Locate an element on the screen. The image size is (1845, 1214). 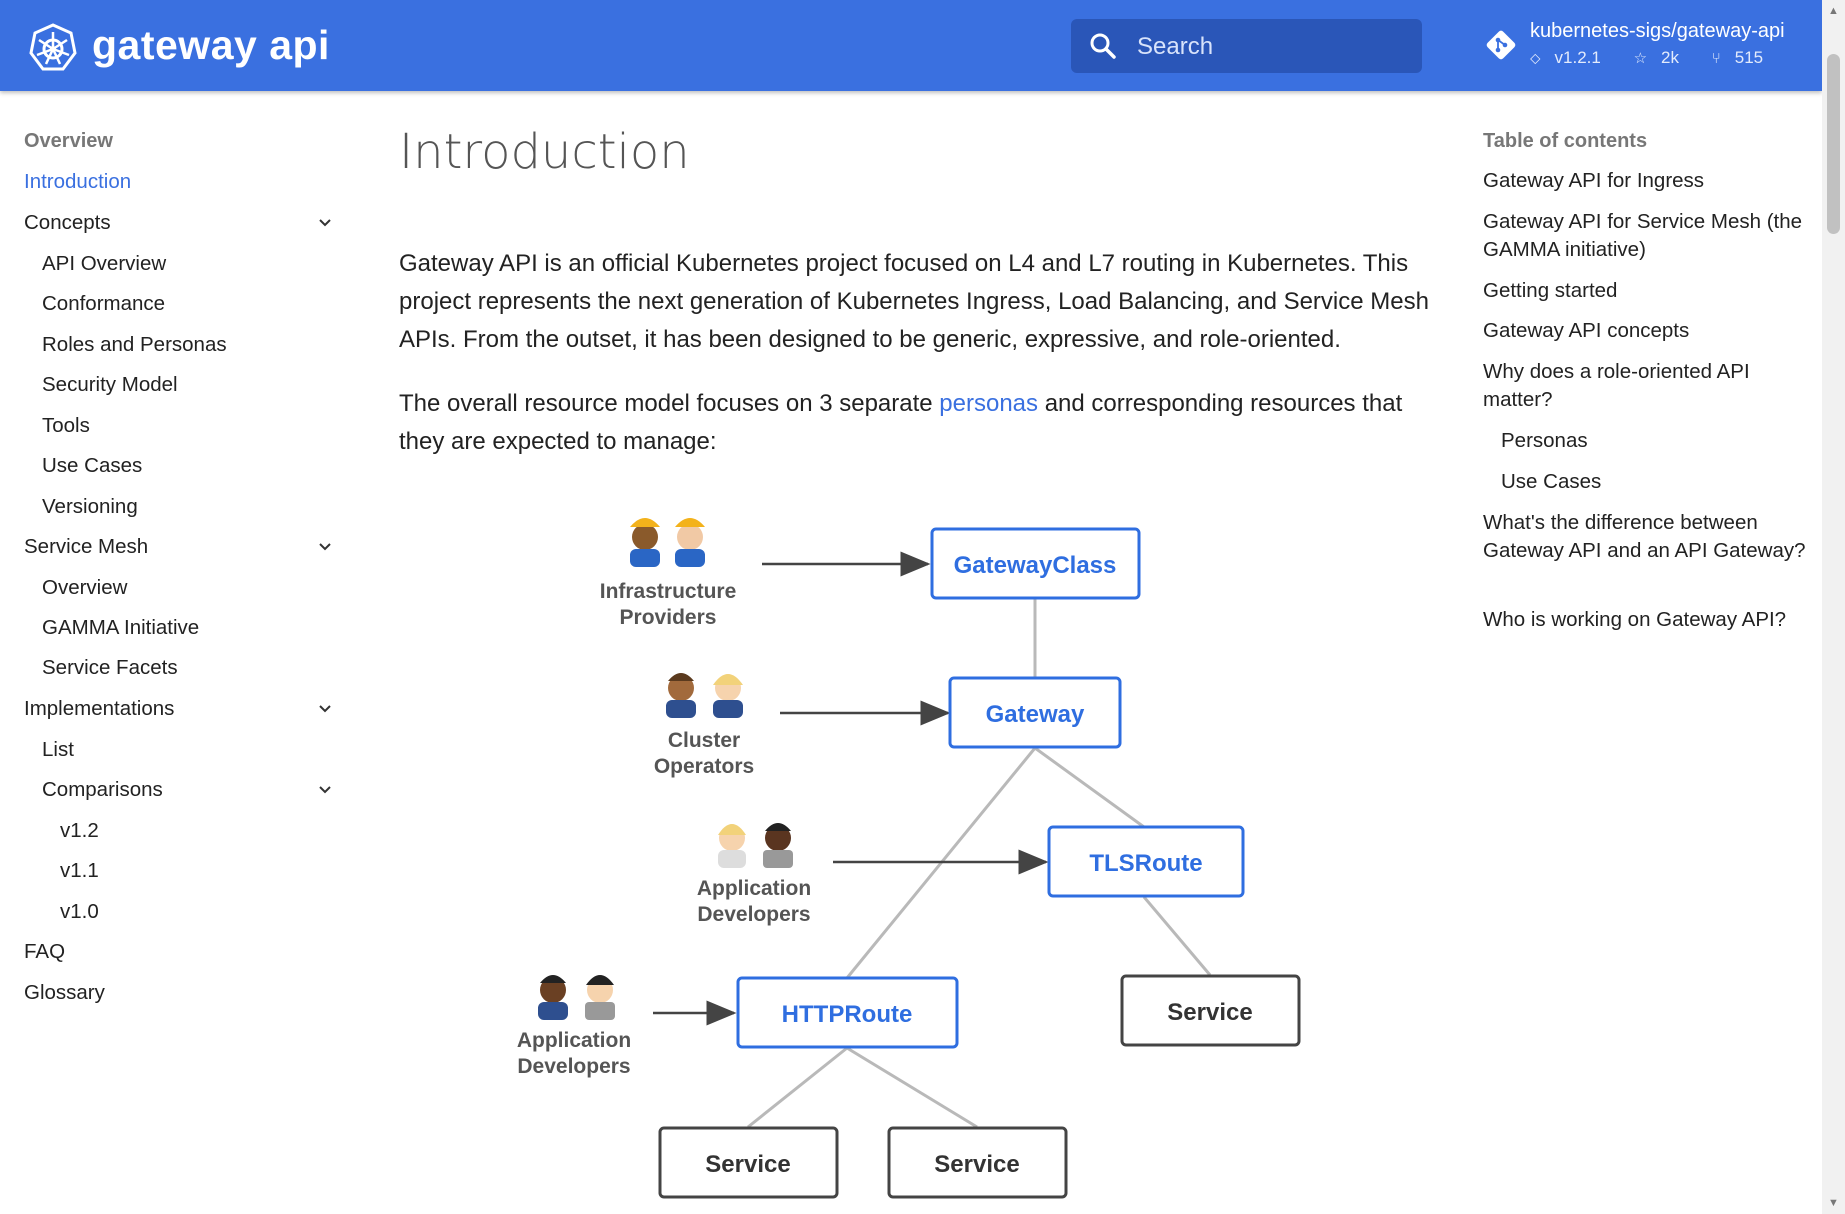
infra-providers-avatars-icon is located at coordinates (667, 542).